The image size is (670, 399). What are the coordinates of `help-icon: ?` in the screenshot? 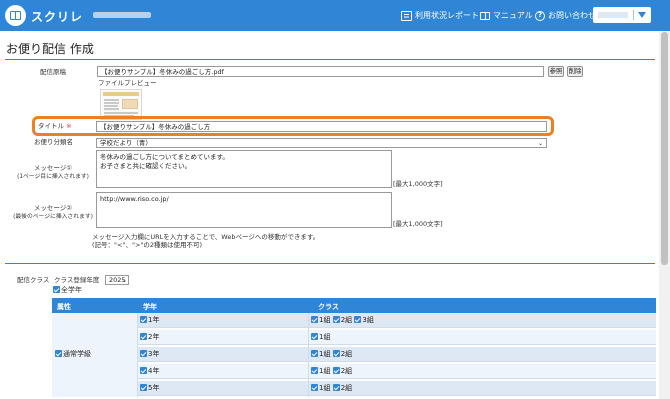 It's located at (540, 15).